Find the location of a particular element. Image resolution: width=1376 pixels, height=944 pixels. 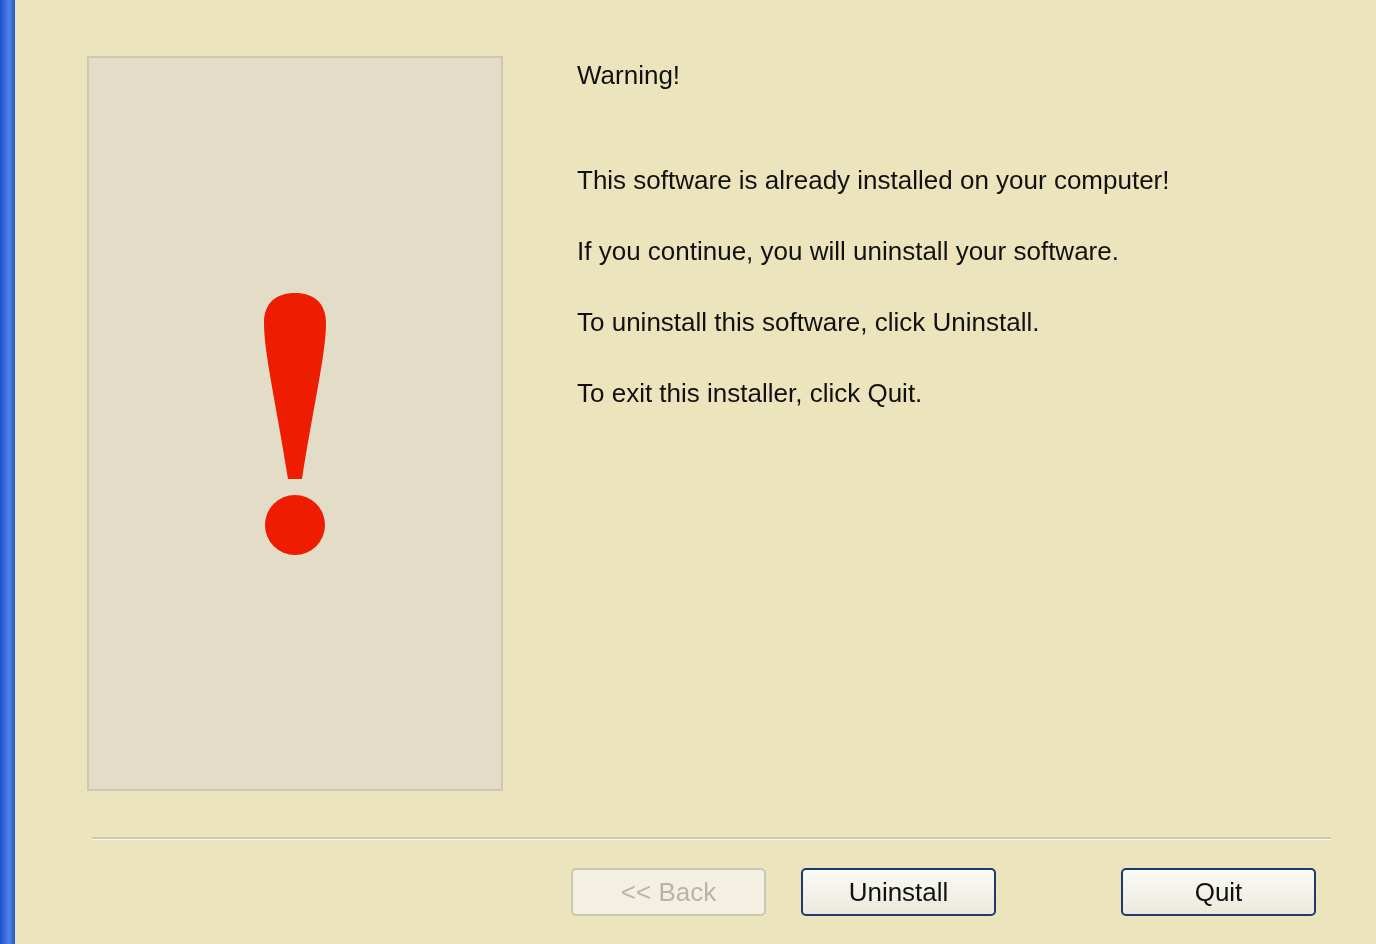

message-text: To uninstall this software, click Uninstall. is located at coordinates (809, 322).